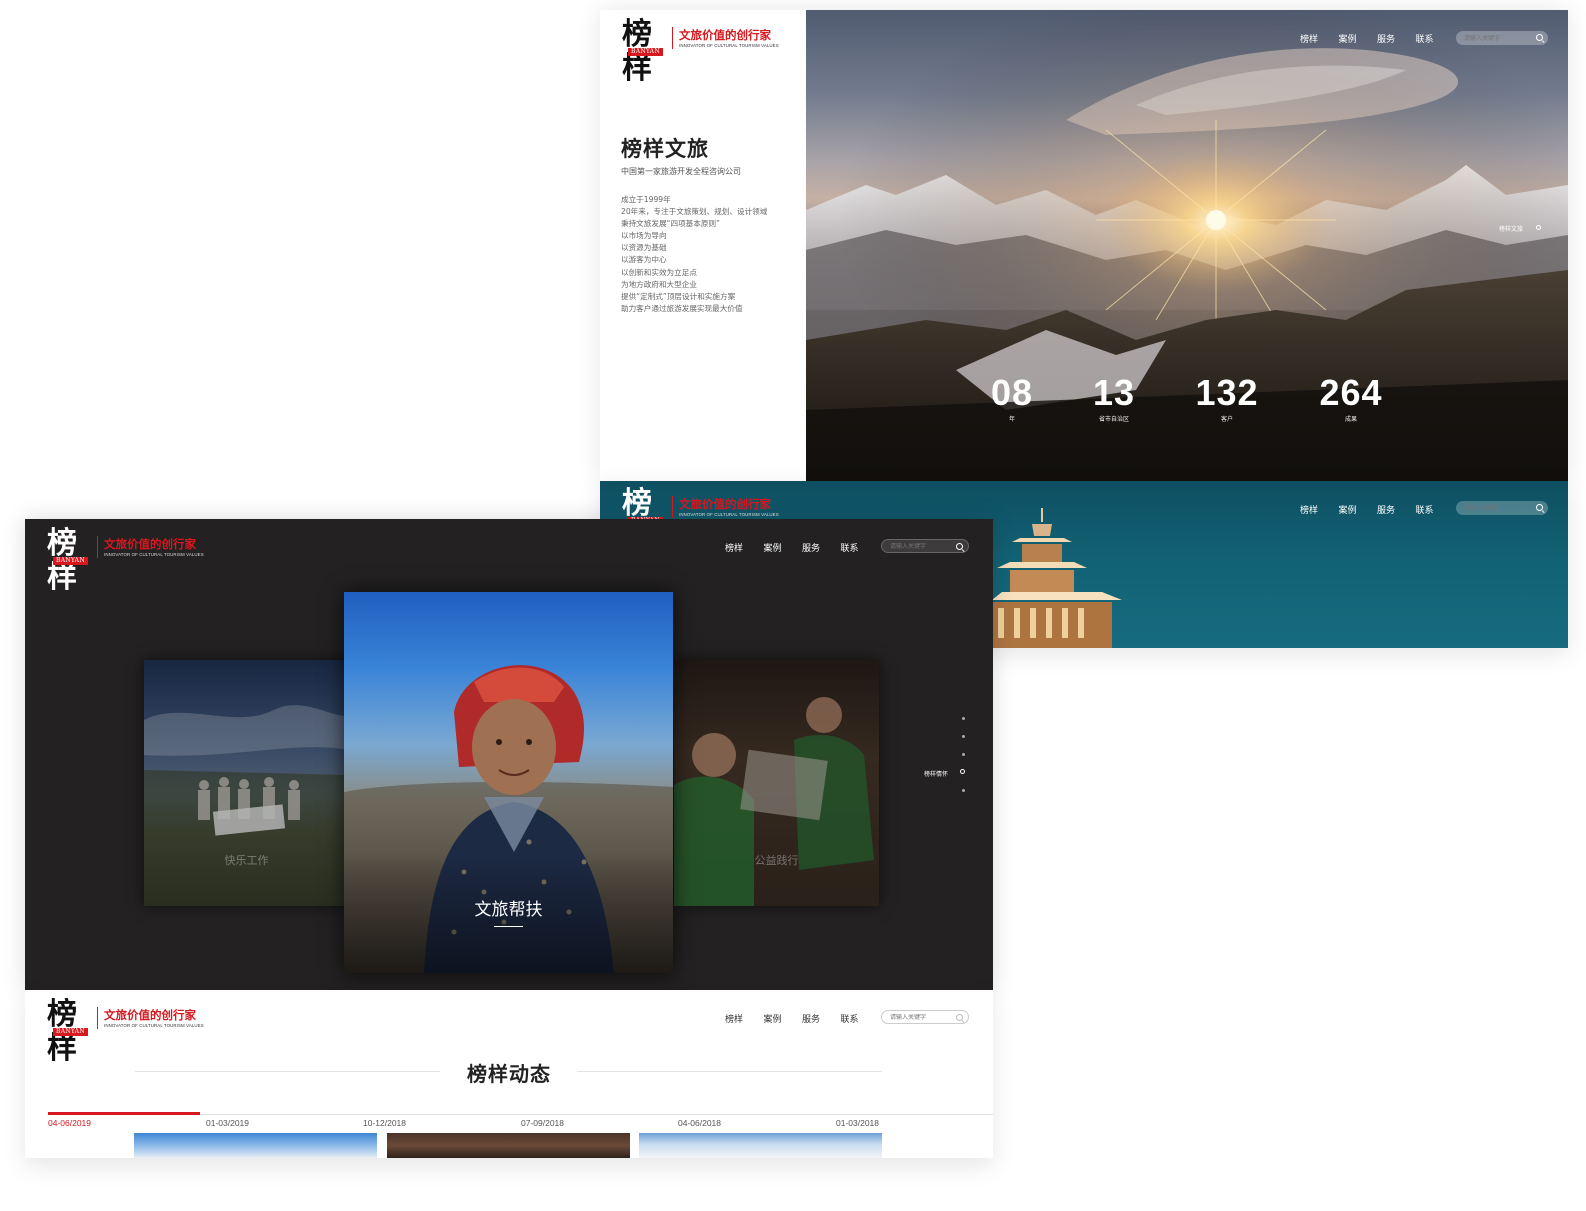 The image size is (1586, 1211). What do you see at coordinates (1012, 419) in the screenshot?
I see `stat-label: 年` at bounding box center [1012, 419].